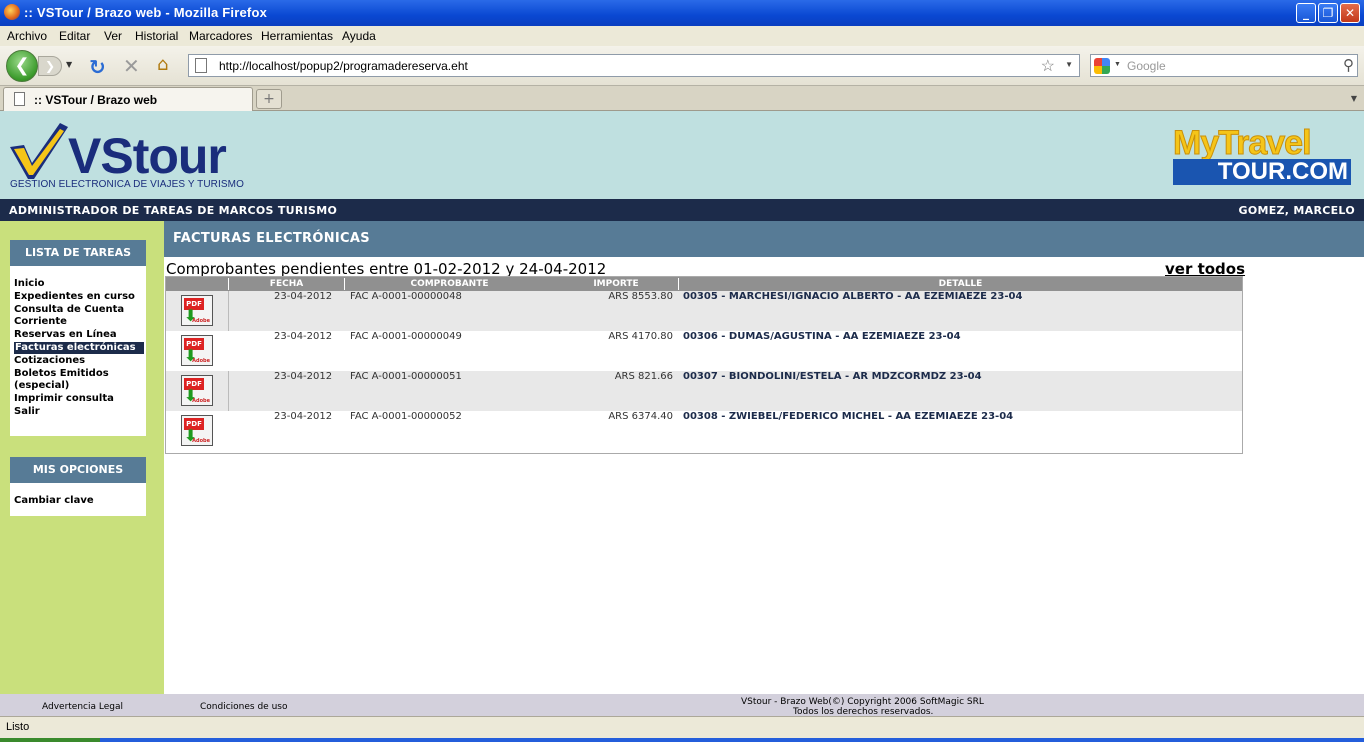  I want to click on sidebar-item-imprimir: Imprimir consulta, so click(78, 399).